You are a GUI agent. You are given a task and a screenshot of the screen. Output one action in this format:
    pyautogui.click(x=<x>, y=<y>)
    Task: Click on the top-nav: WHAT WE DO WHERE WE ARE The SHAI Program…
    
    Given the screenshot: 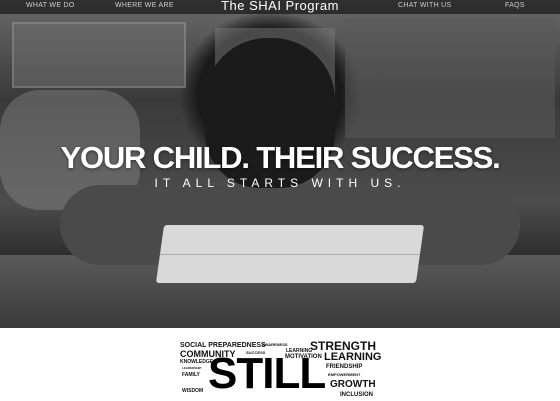 What is the action you would take?
    pyautogui.click(x=280, y=7)
    